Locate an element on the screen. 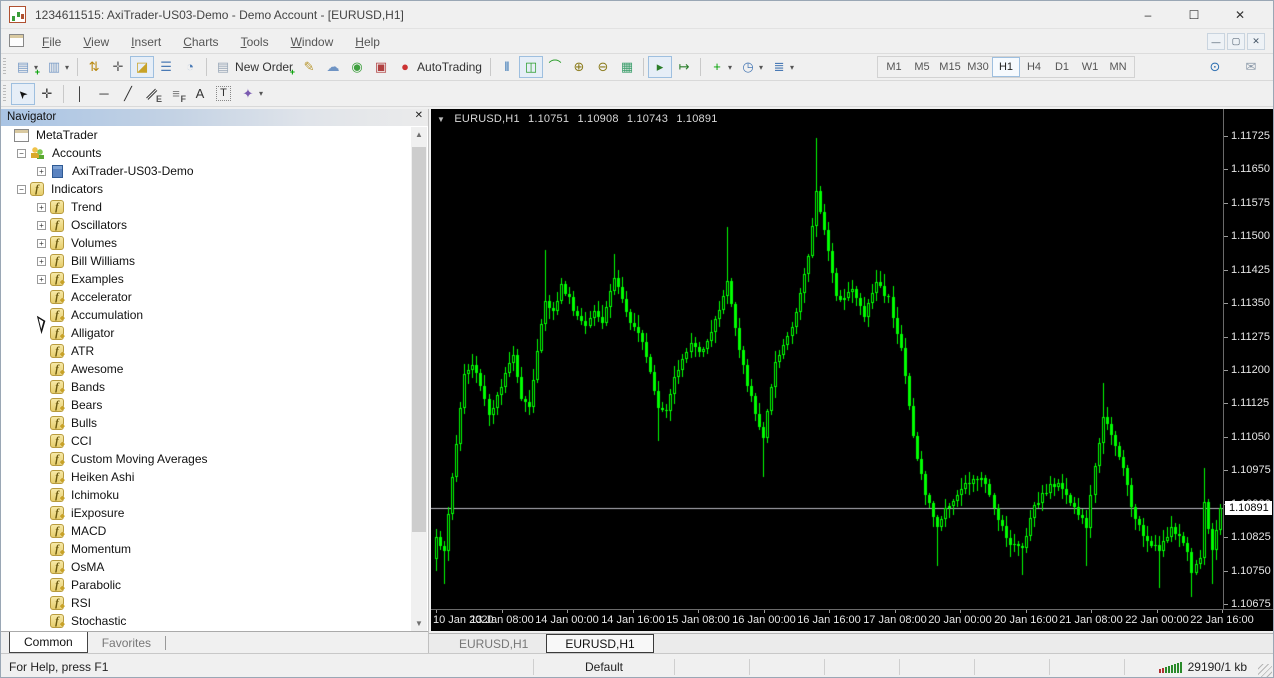 The width and height of the screenshot is (1274, 678). tree-item-bears: f Bears is located at coordinates (206, 405).